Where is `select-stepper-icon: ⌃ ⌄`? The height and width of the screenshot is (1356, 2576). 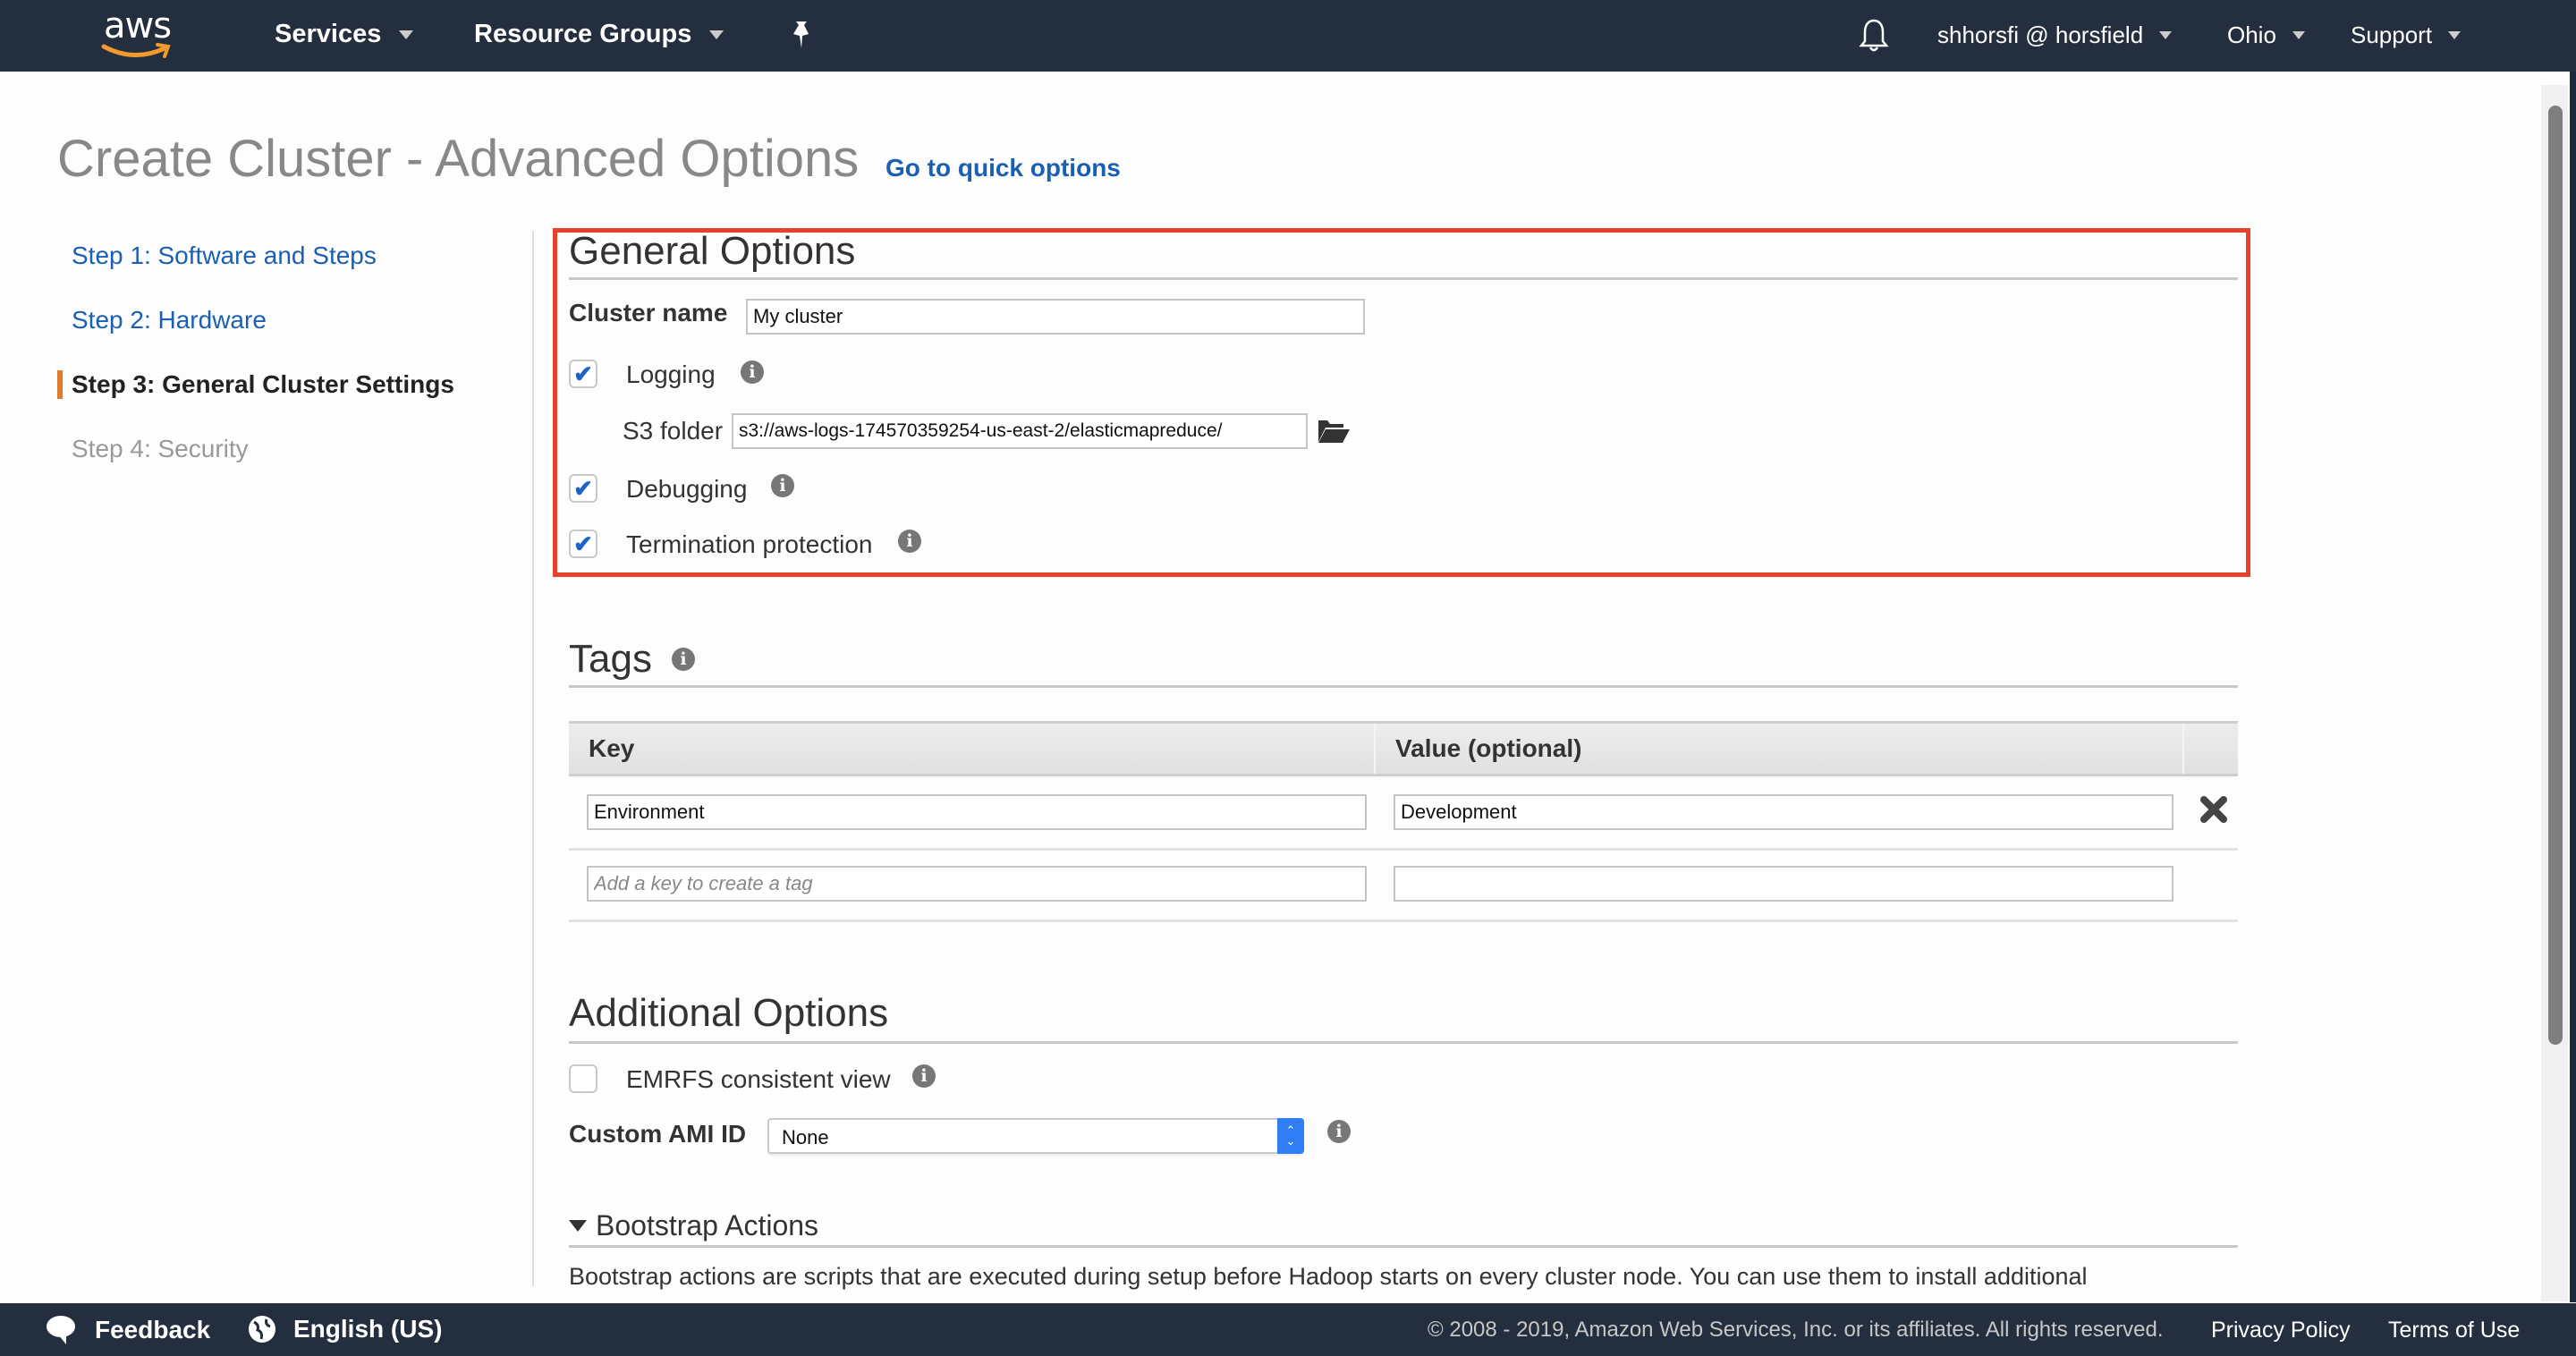
select-stepper-icon: ⌃ ⌄ is located at coordinates (1290, 1136).